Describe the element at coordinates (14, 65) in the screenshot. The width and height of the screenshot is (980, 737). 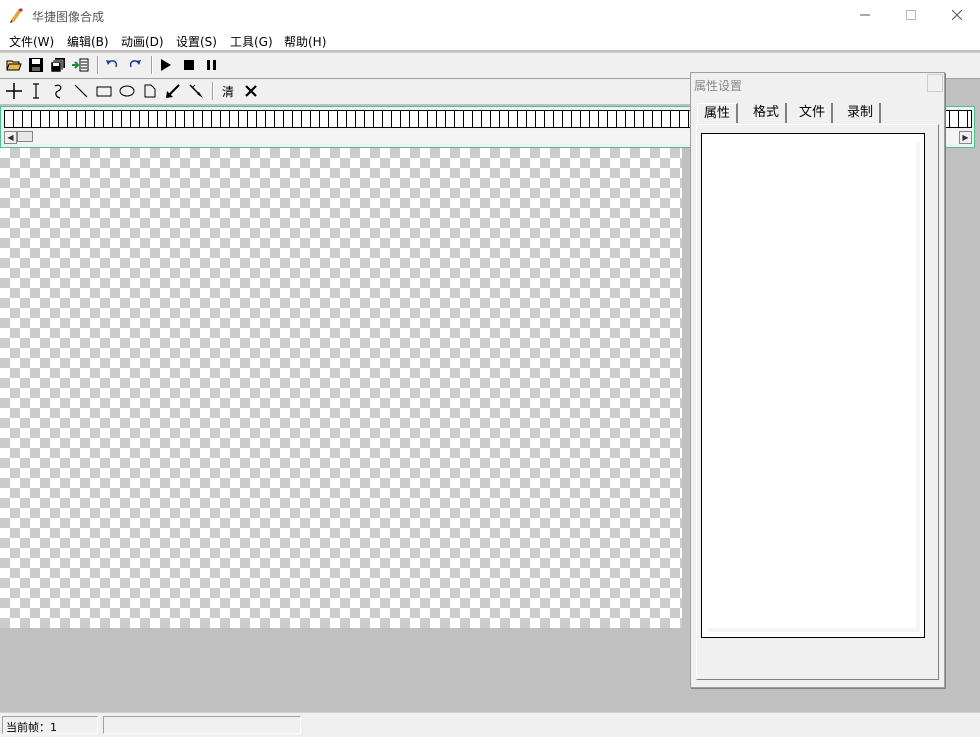
I see `open-folder-icon` at that location.